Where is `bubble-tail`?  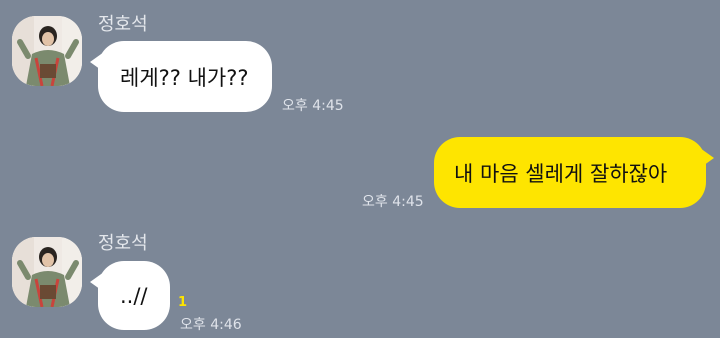 bubble-tail is located at coordinates (707, 158).